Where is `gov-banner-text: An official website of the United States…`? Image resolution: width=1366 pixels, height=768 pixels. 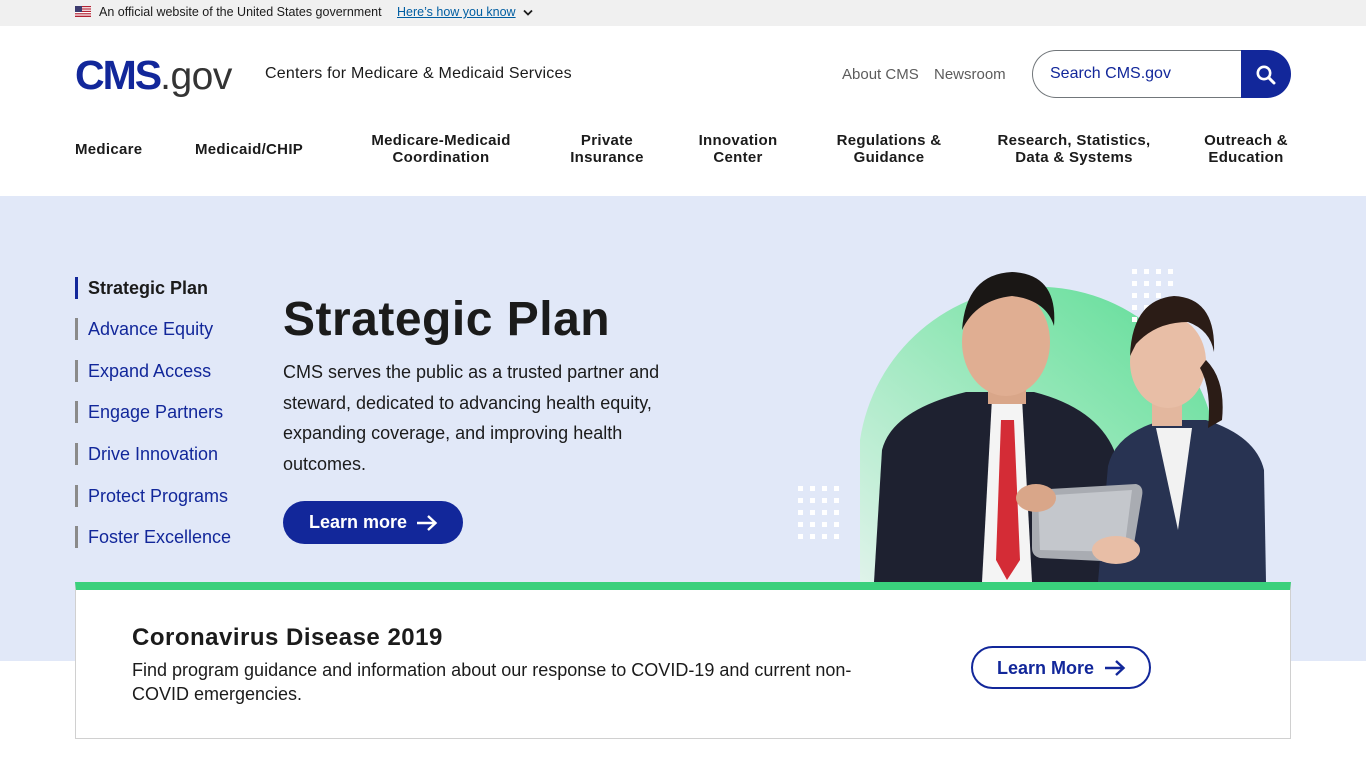 gov-banner-text: An official website of the United States… is located at coordinates (240, 12).